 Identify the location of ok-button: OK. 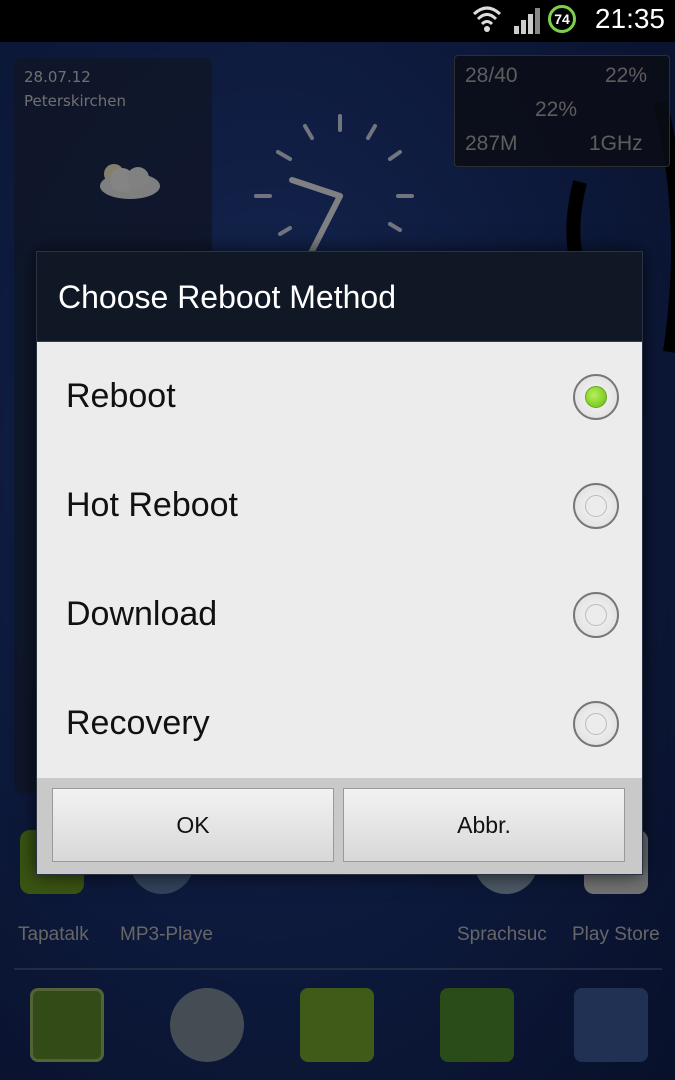
(193, 825).